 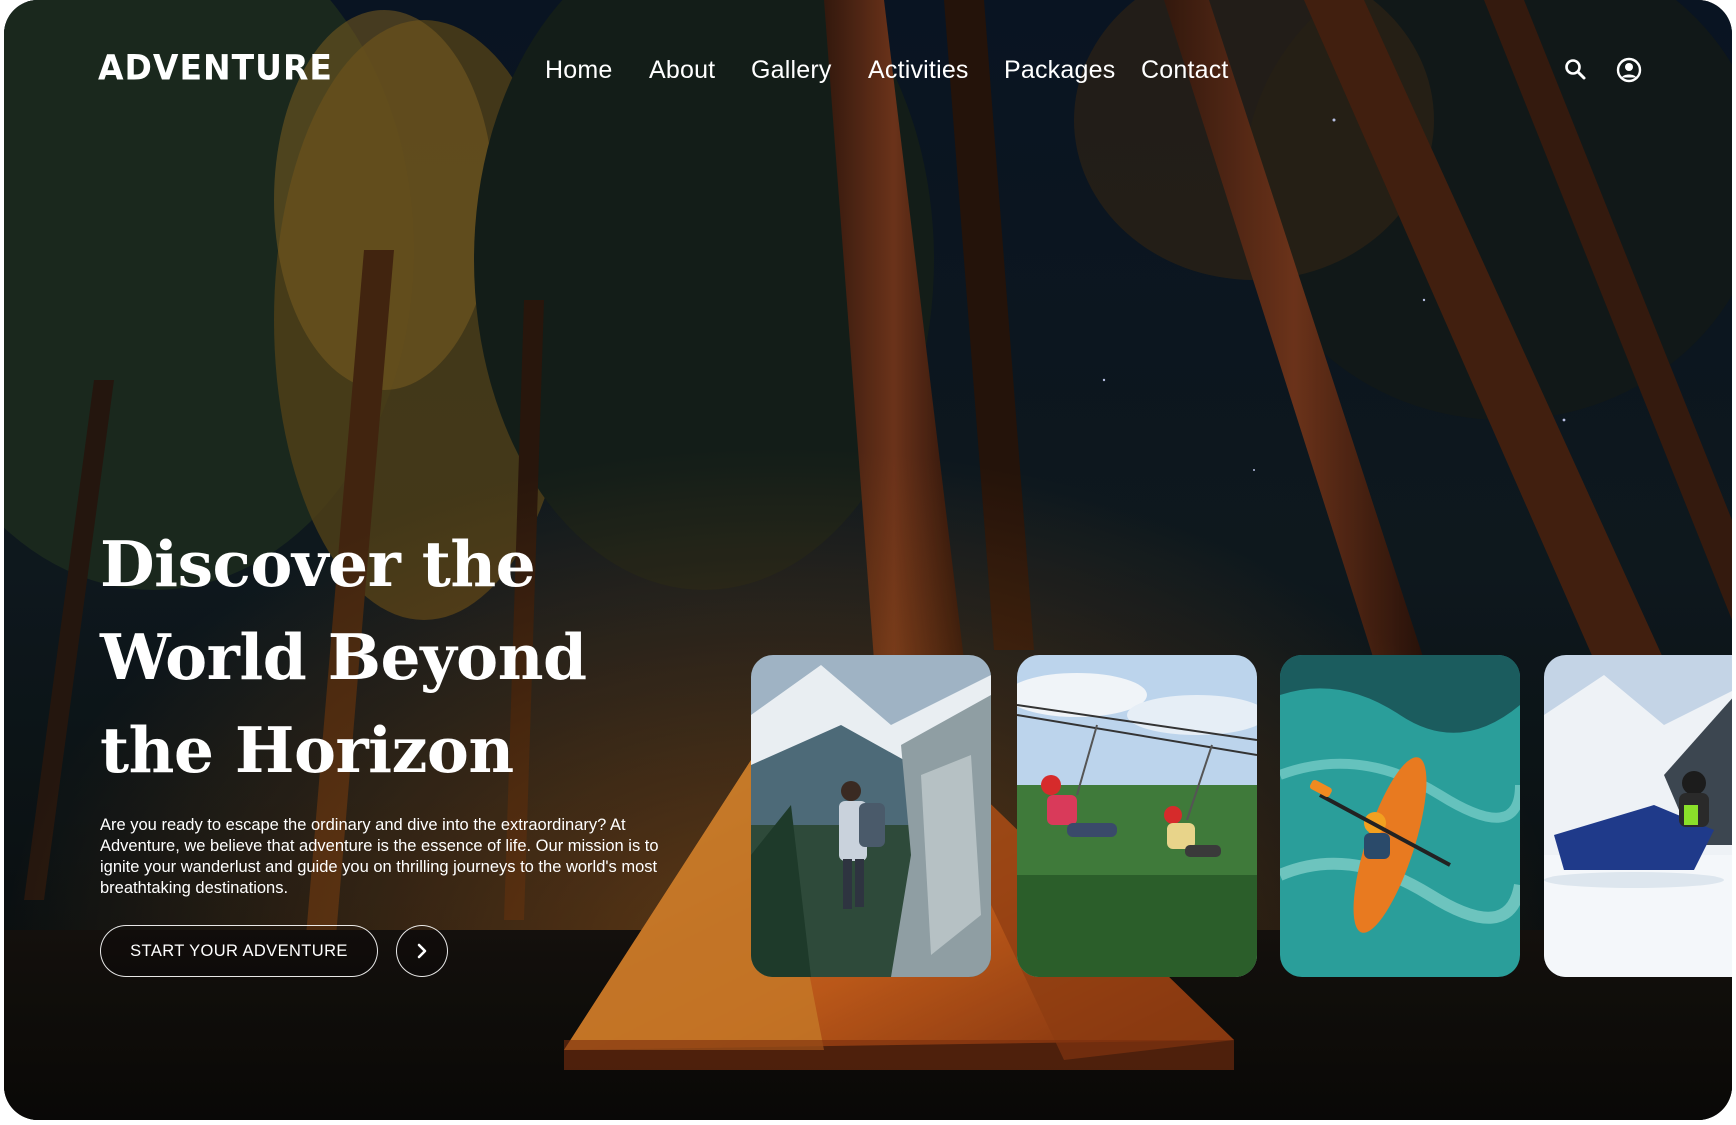 What do you see at coordinates (579, 70) in the screenshot?
I see `nav-item-home: Home` at bounding box center [579, 70].